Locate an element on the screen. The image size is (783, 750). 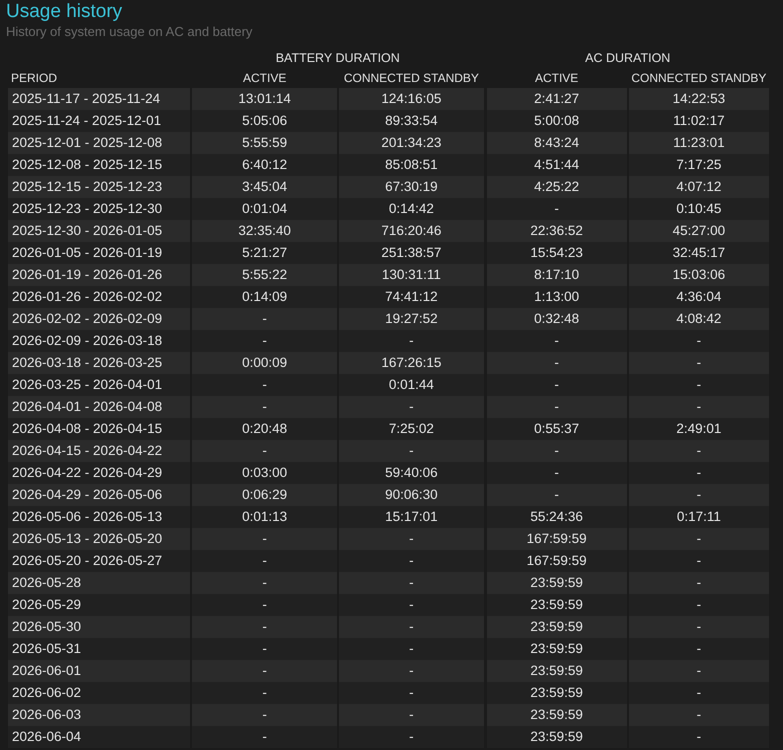
table-cell: 2026-05-06 - 2026-05-13 is located at coordinates (99, 517).